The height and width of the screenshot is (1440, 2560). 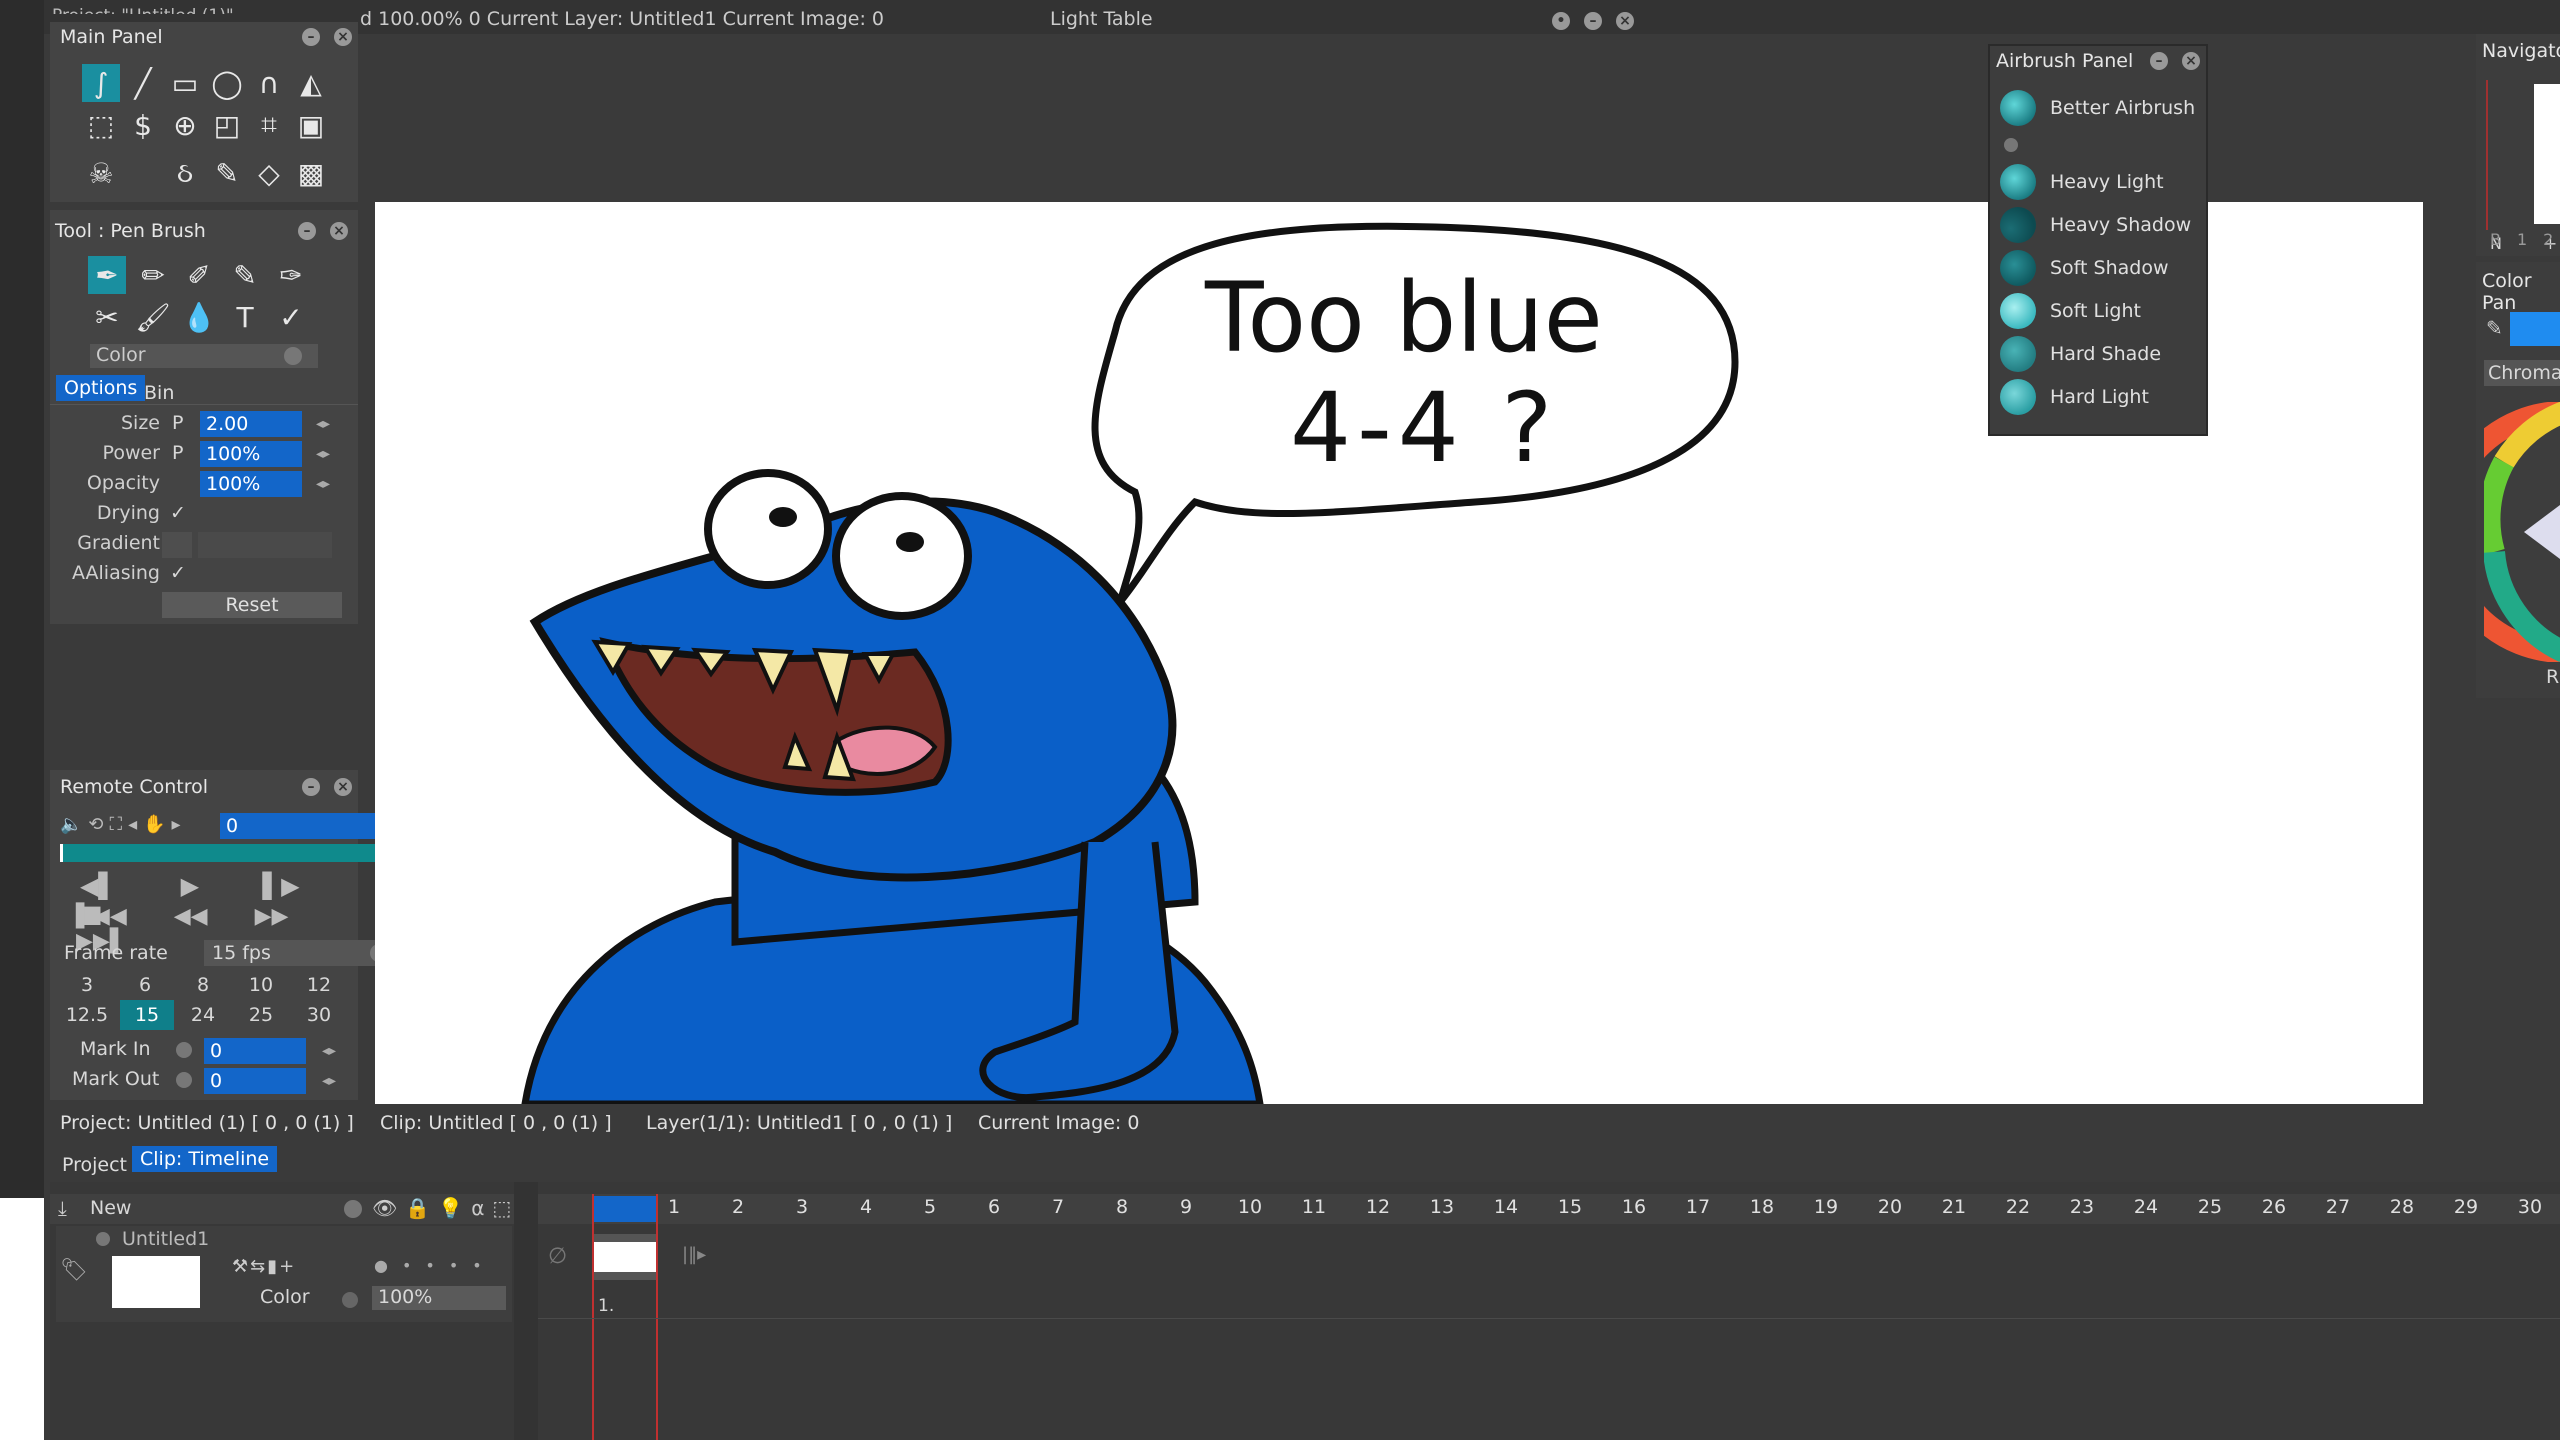 I want to click on tab-project: Project, so click(x=94, y=1165).